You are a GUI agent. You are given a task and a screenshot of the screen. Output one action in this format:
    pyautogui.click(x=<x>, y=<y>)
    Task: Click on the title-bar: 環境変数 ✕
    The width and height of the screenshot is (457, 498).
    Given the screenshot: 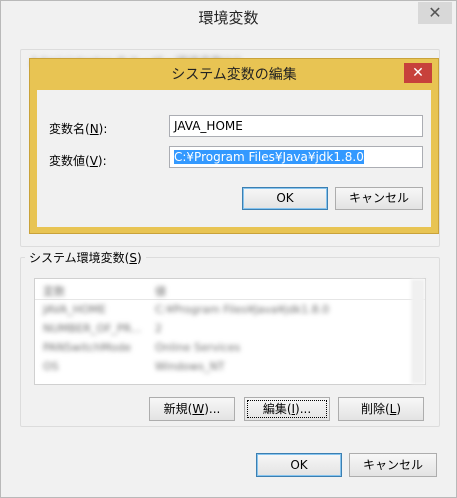 What is the action you would take?
    pyautogui.click(x=228, y=17)
    